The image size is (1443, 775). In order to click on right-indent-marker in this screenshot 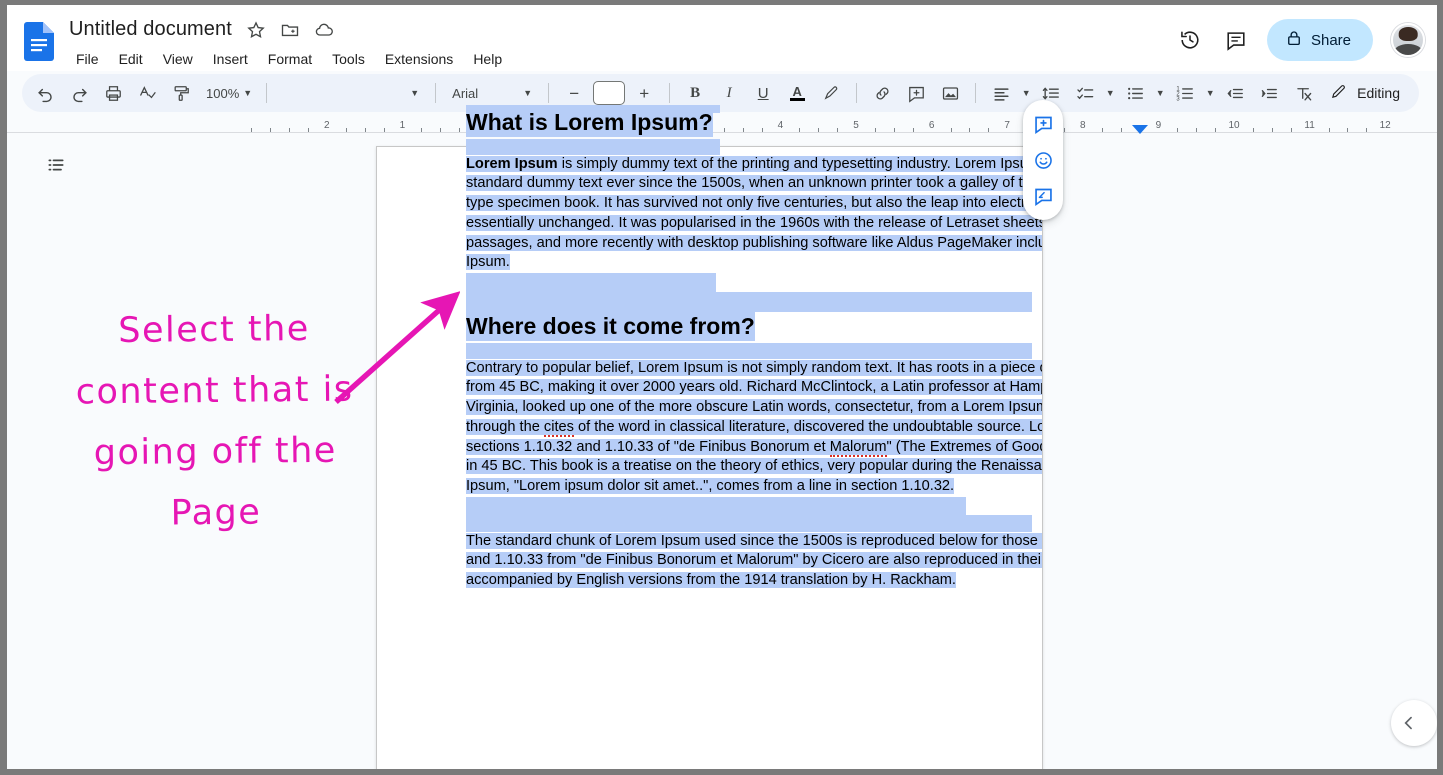, I will do `click(1140, 129)`.